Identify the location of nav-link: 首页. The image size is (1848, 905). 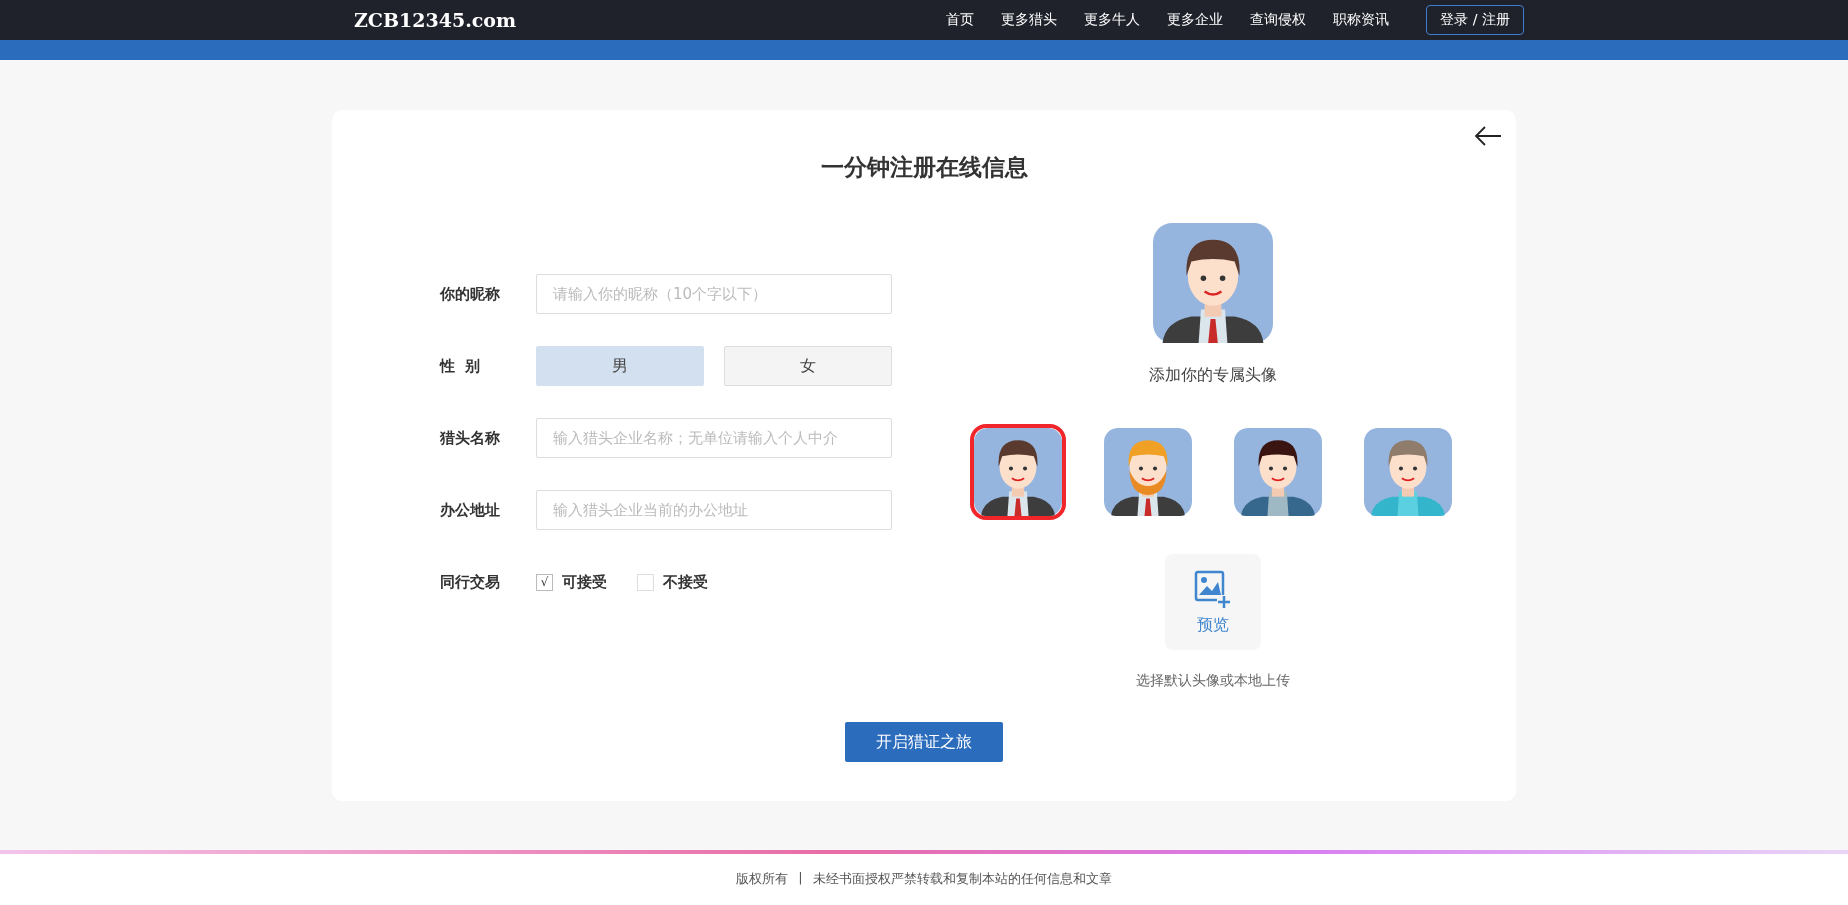
(960, 20).